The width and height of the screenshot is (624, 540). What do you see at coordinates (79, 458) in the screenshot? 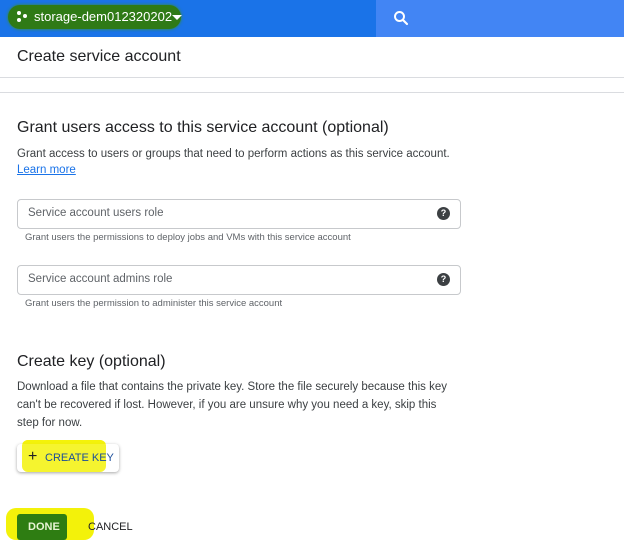
I see `create-key-label: CREATE KEY` at bounding box center [79, 458].